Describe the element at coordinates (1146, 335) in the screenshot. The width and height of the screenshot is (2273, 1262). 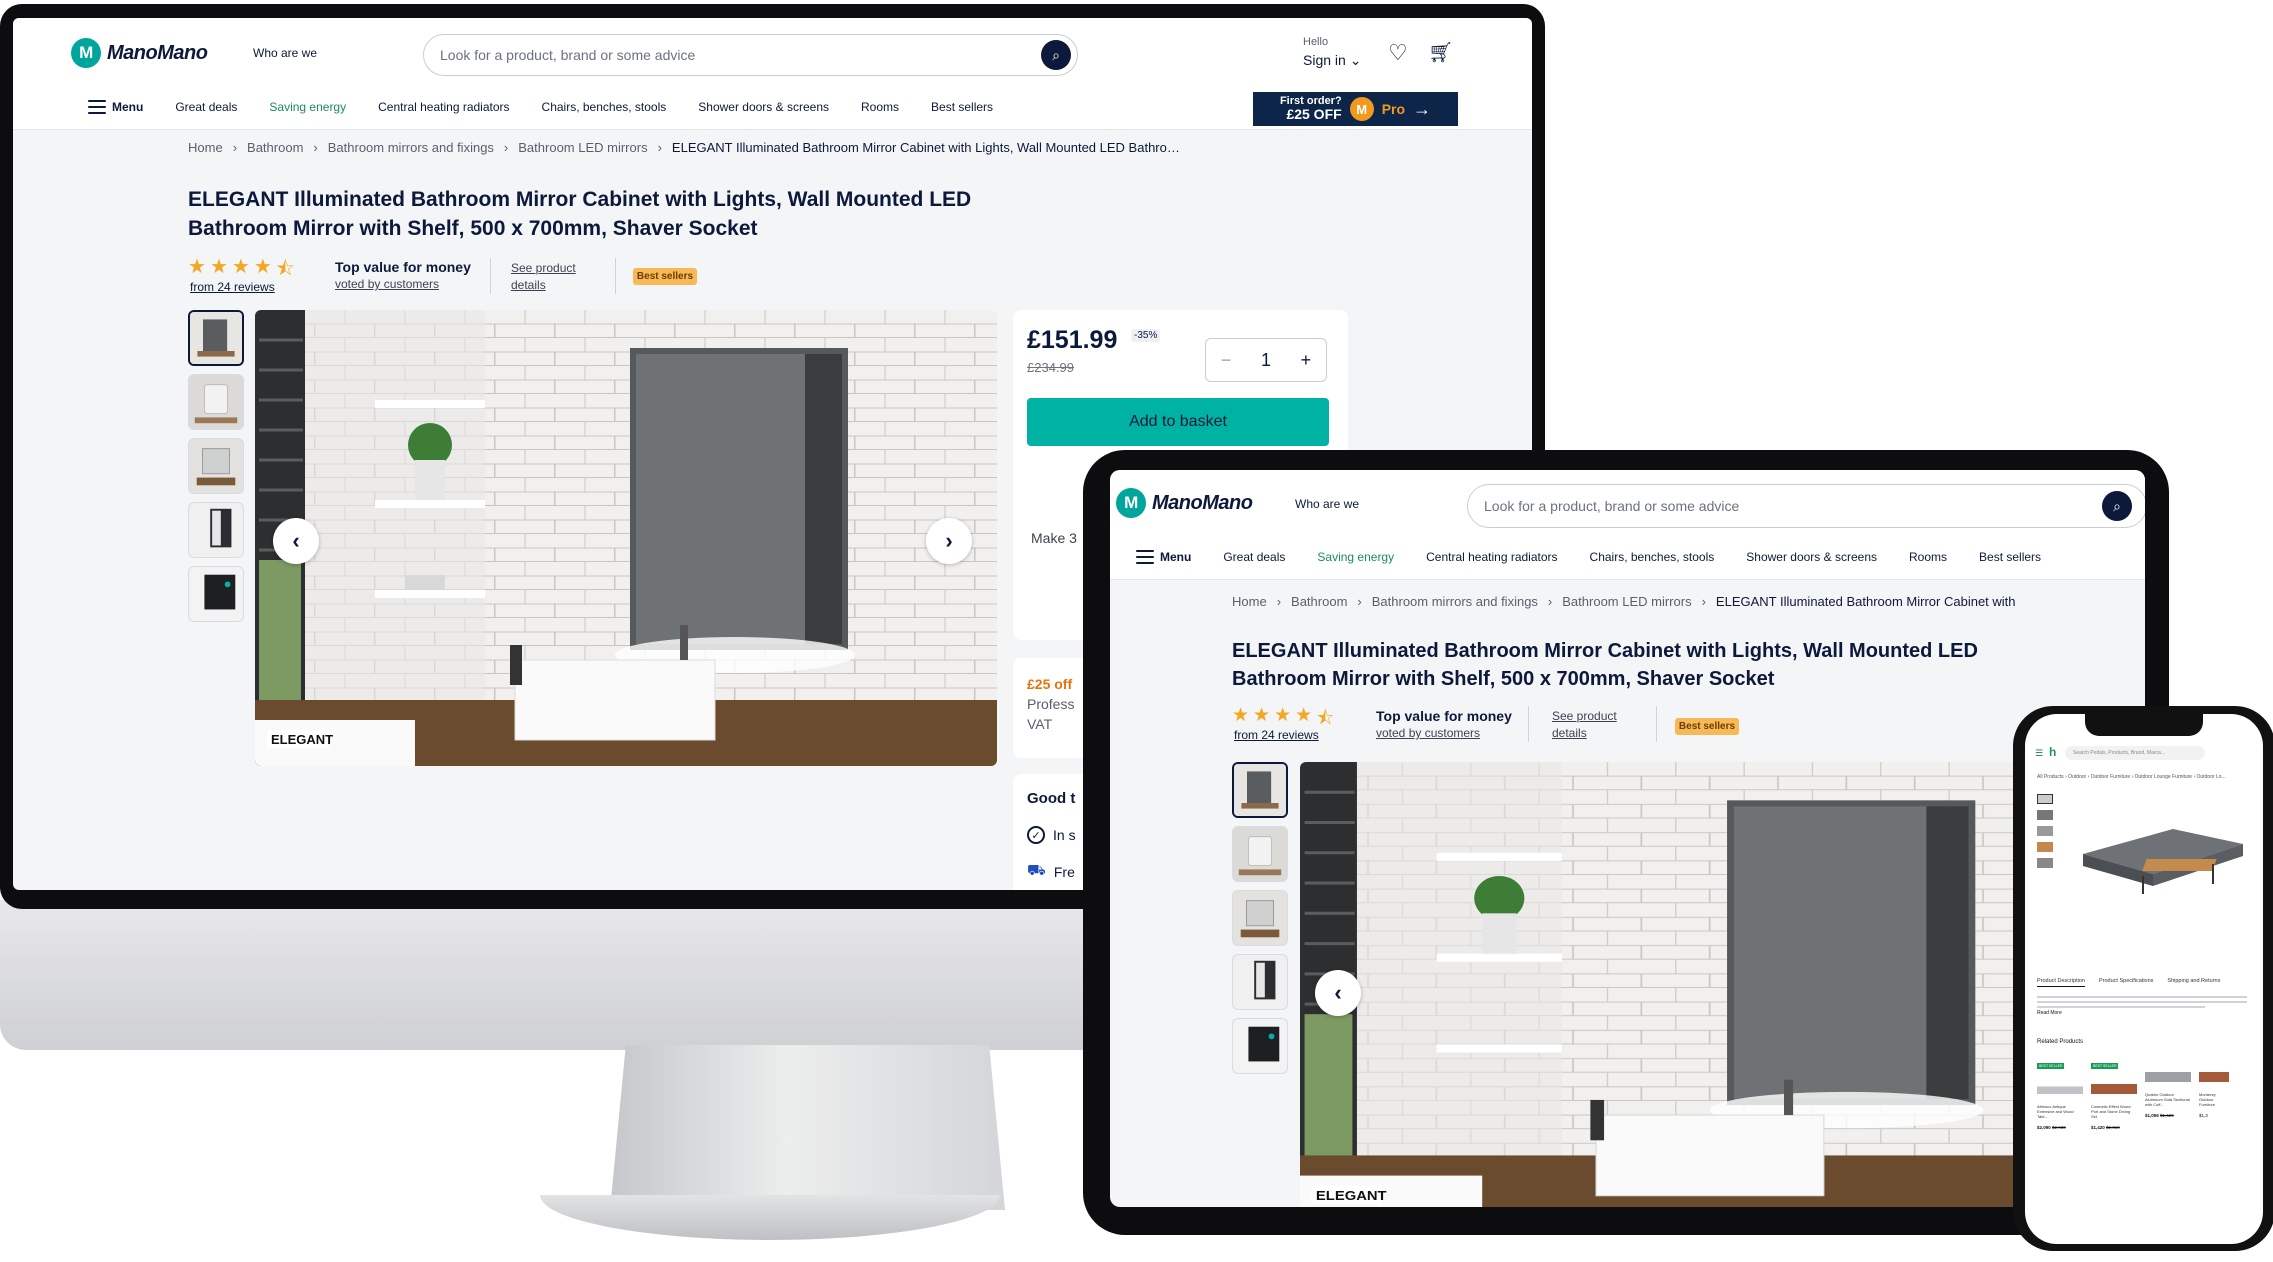
I see `discount-badge: -35%` at that location.